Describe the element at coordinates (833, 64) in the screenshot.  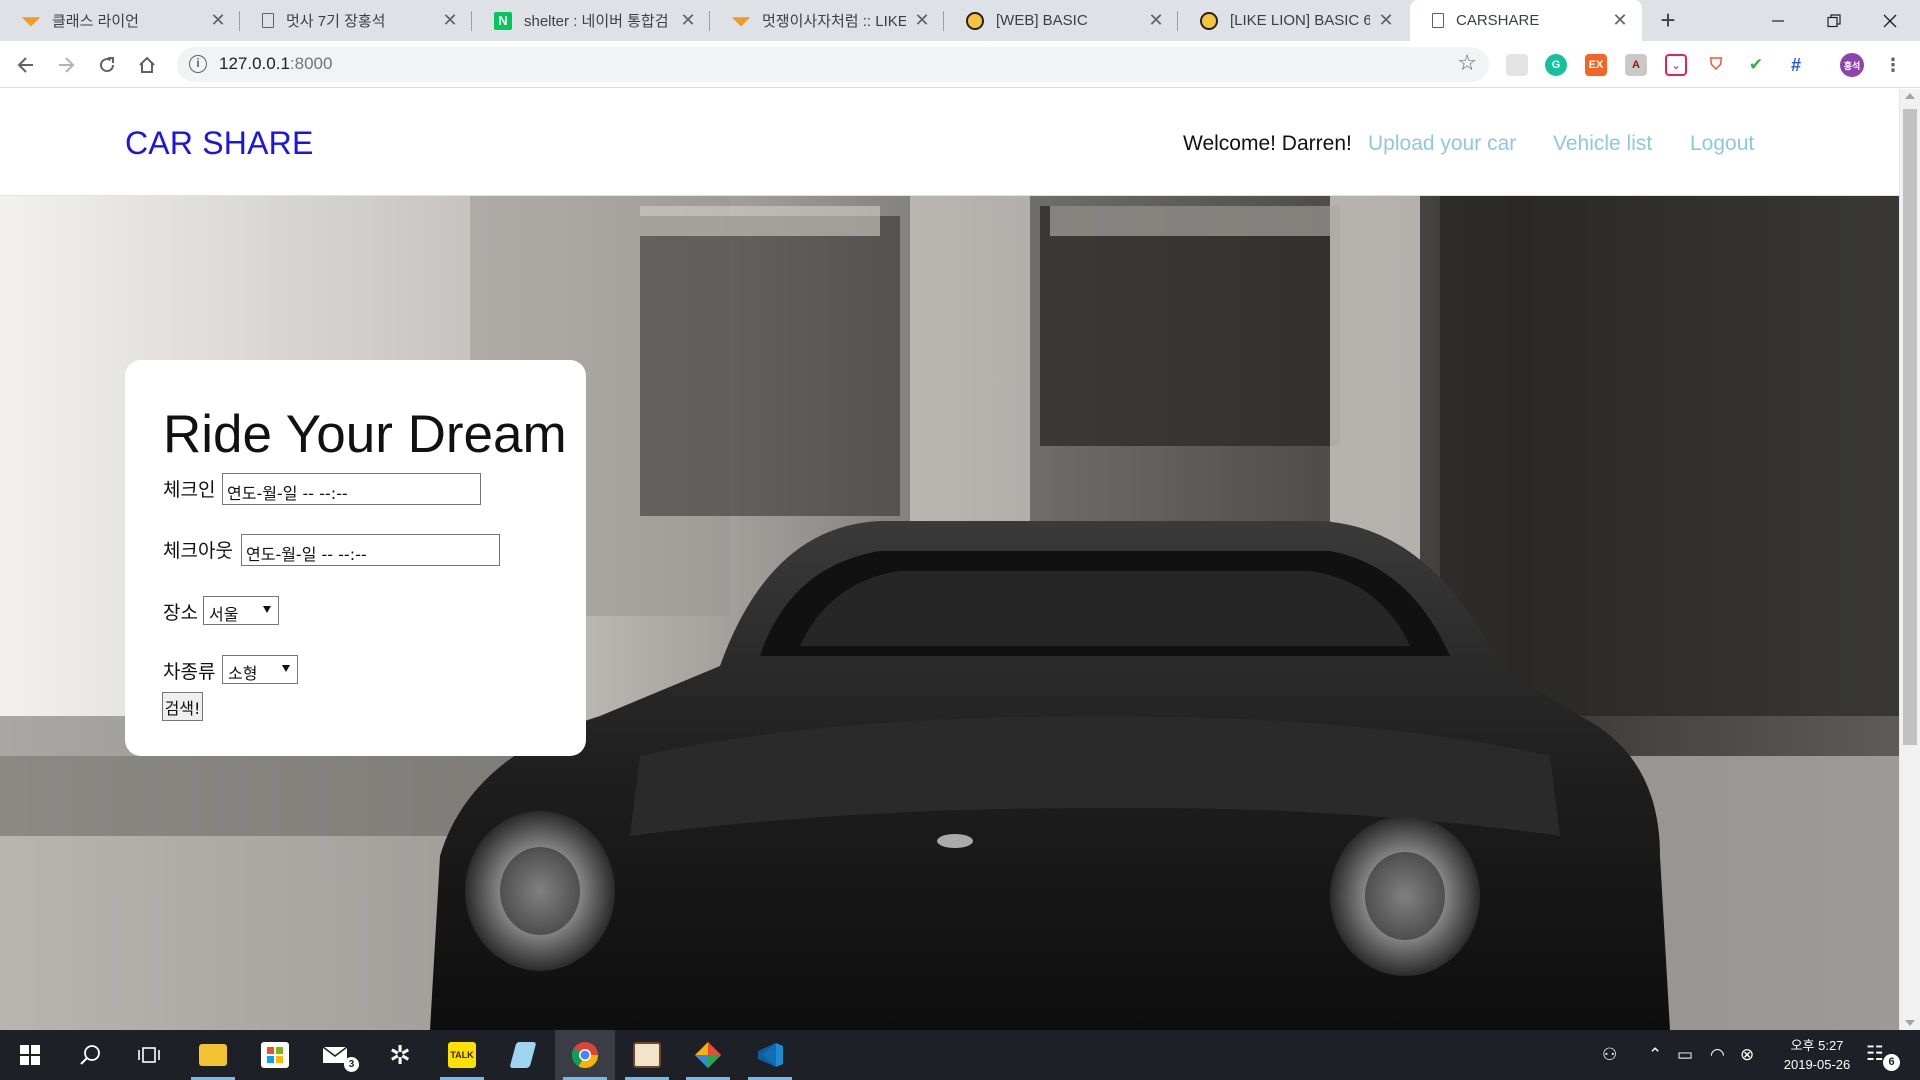
I see `address-bar: i 127.0.0.1:8000 ☆` at that location.